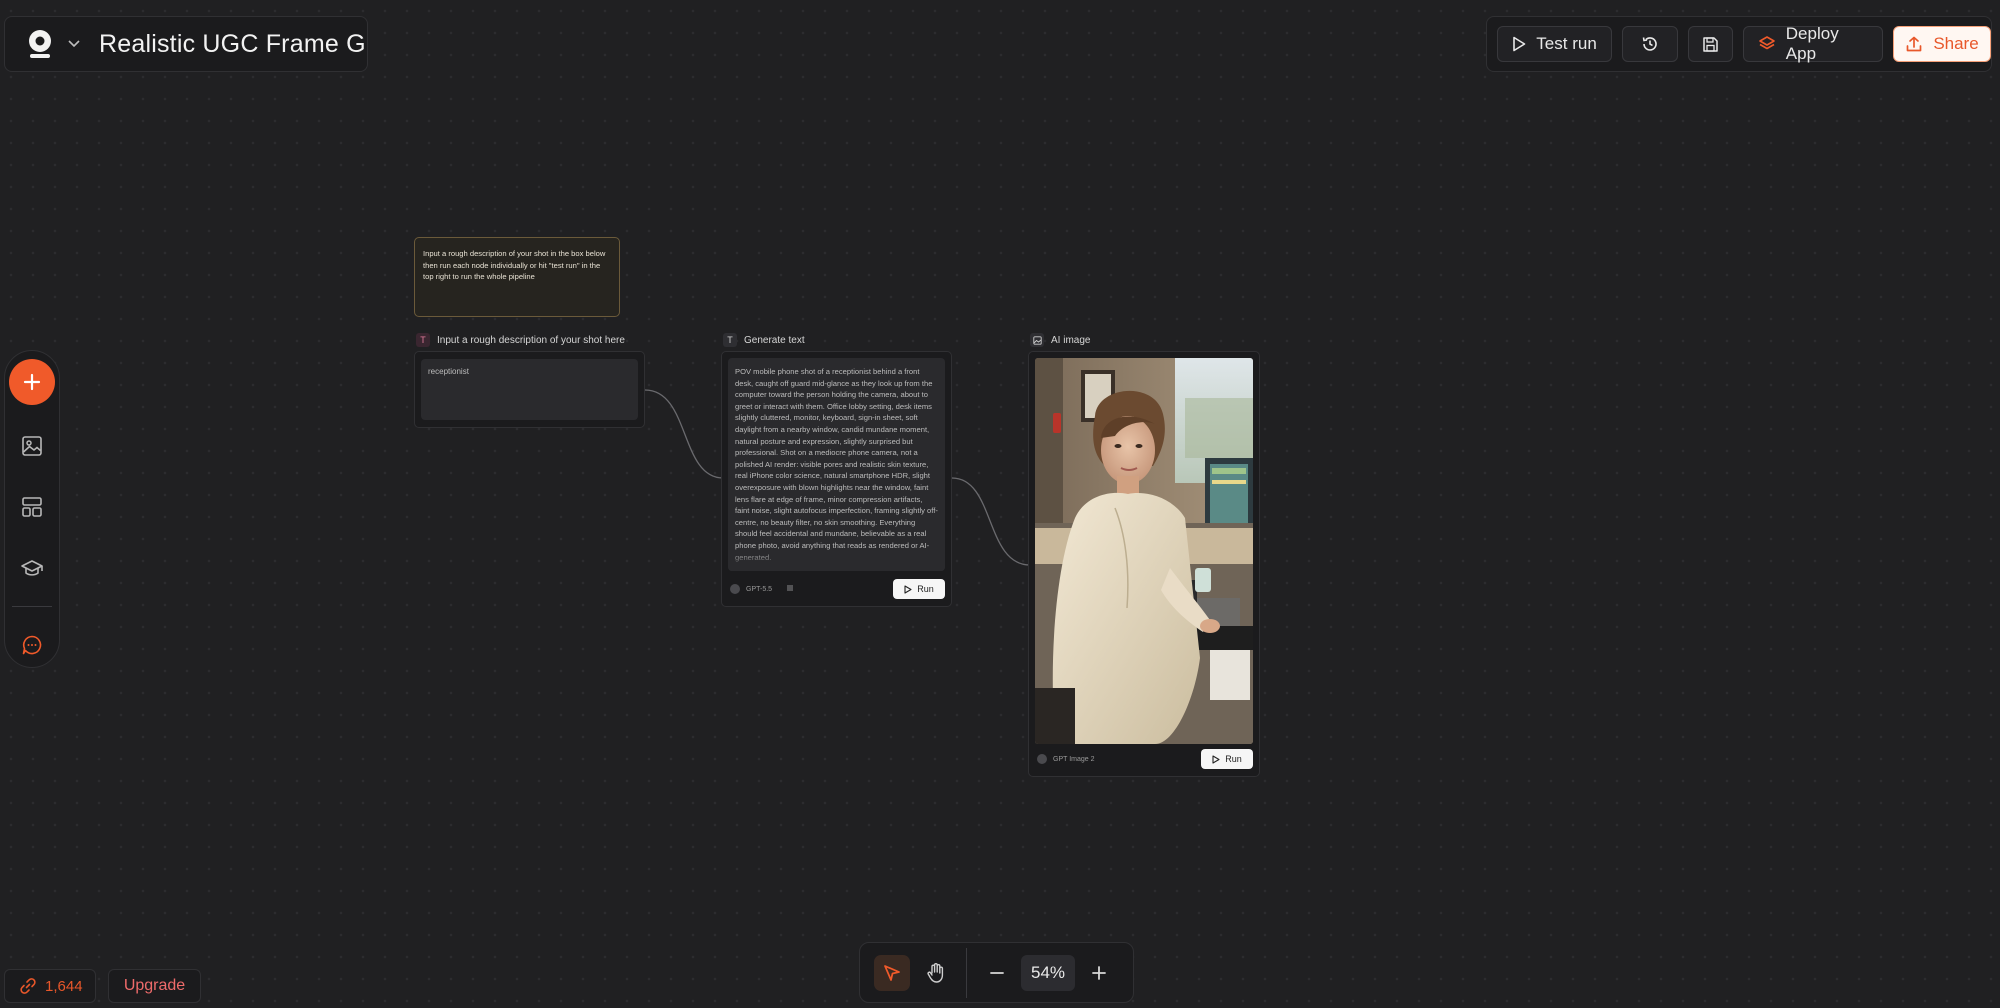 The height and width of the screenshot is (1008, 2000). Describe the element at coordinates (1956, 43) in the screenshot. I see `share-label: Share` at that location.